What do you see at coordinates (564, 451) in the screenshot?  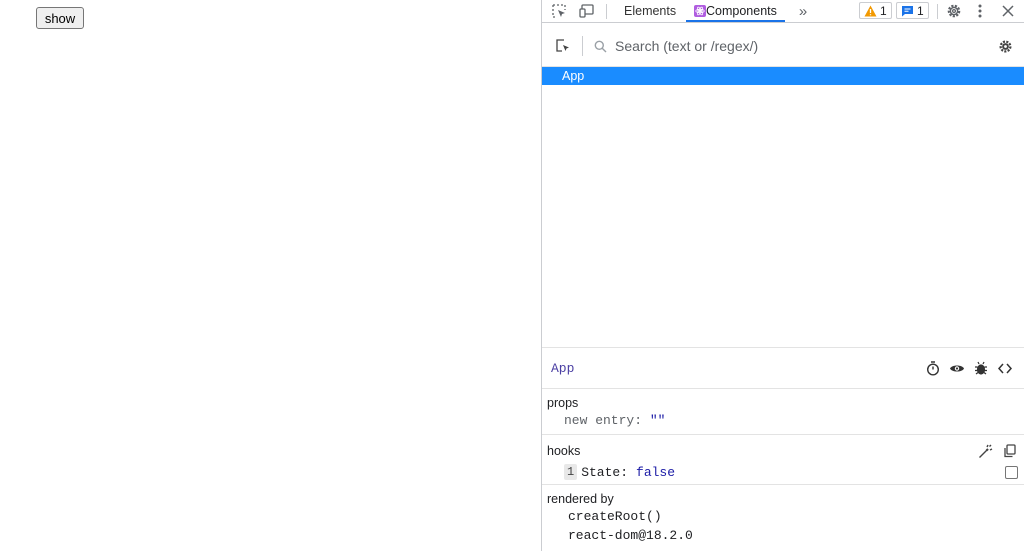 I see `hooks-title: hooks` at bounding box center [564, 451].